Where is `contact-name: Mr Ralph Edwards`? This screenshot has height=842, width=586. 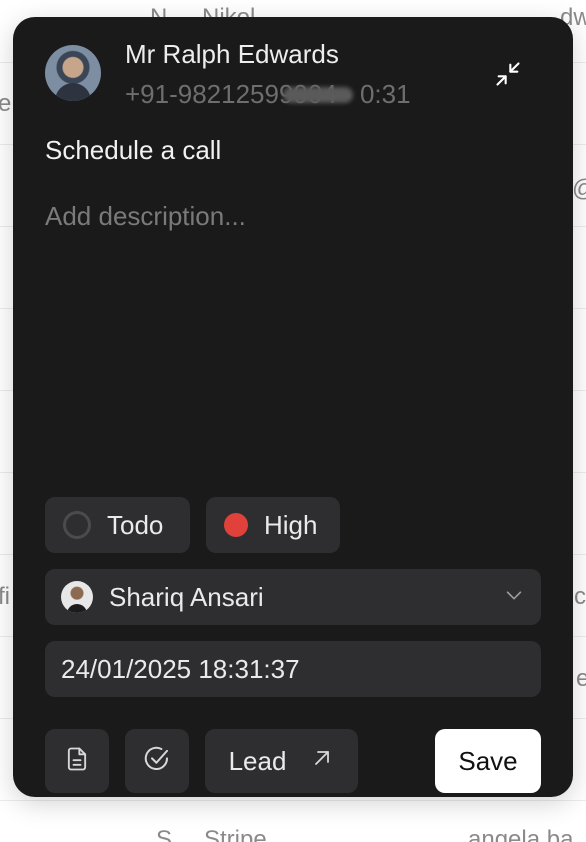 contact-name: Mr Ralph Edwards is located at coordinates (232, 54).